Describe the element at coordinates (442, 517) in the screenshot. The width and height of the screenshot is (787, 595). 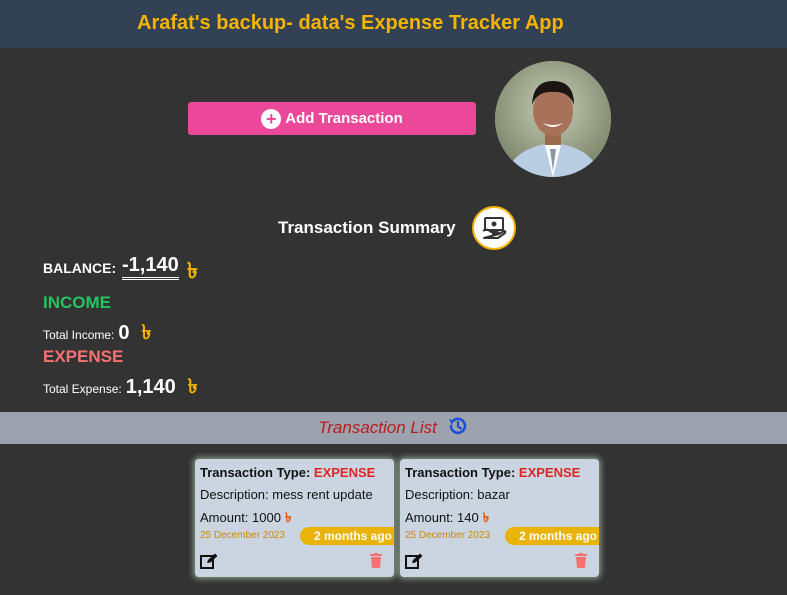
I see `transaction-amount: Amount: 140` at that location.